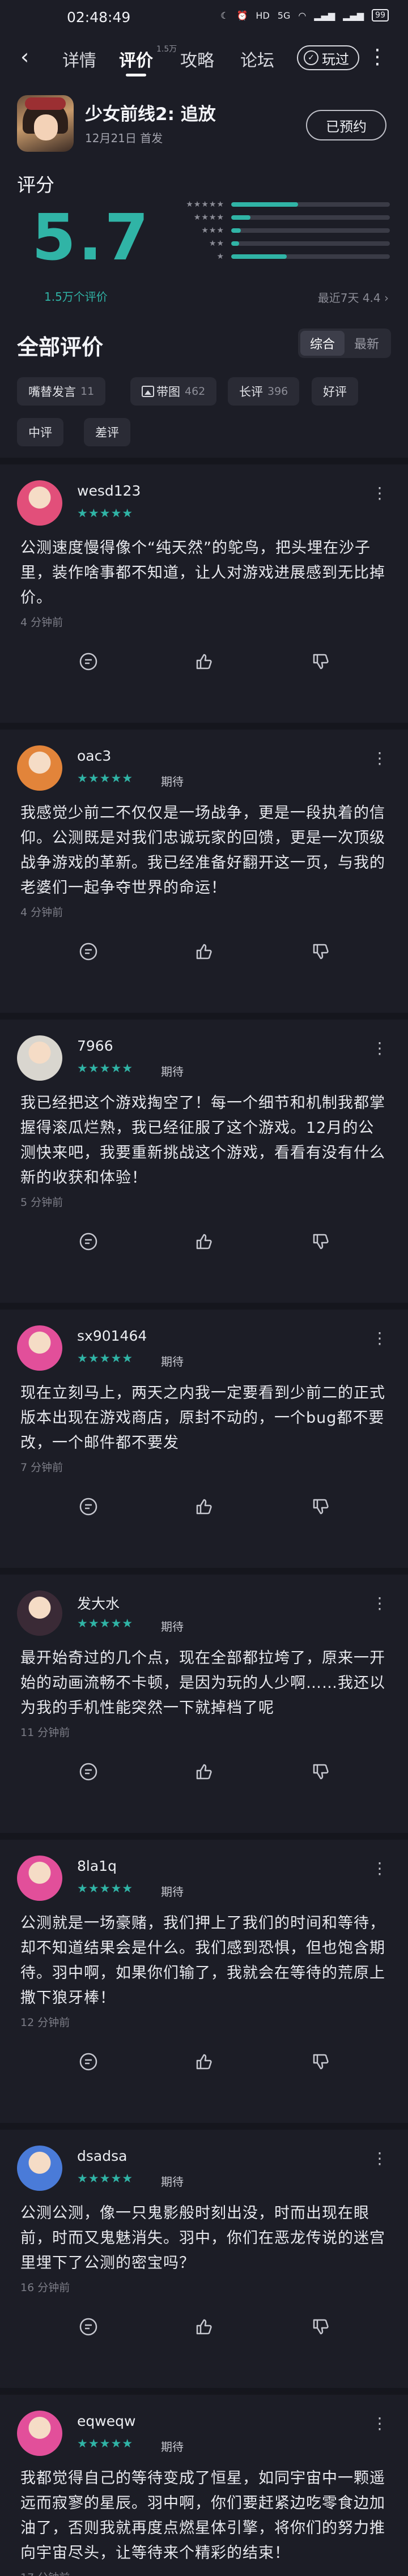  Describe the element at coordinates (24, 56) in the screenshot. I see `back-arrow-icon: ‹` at that location.